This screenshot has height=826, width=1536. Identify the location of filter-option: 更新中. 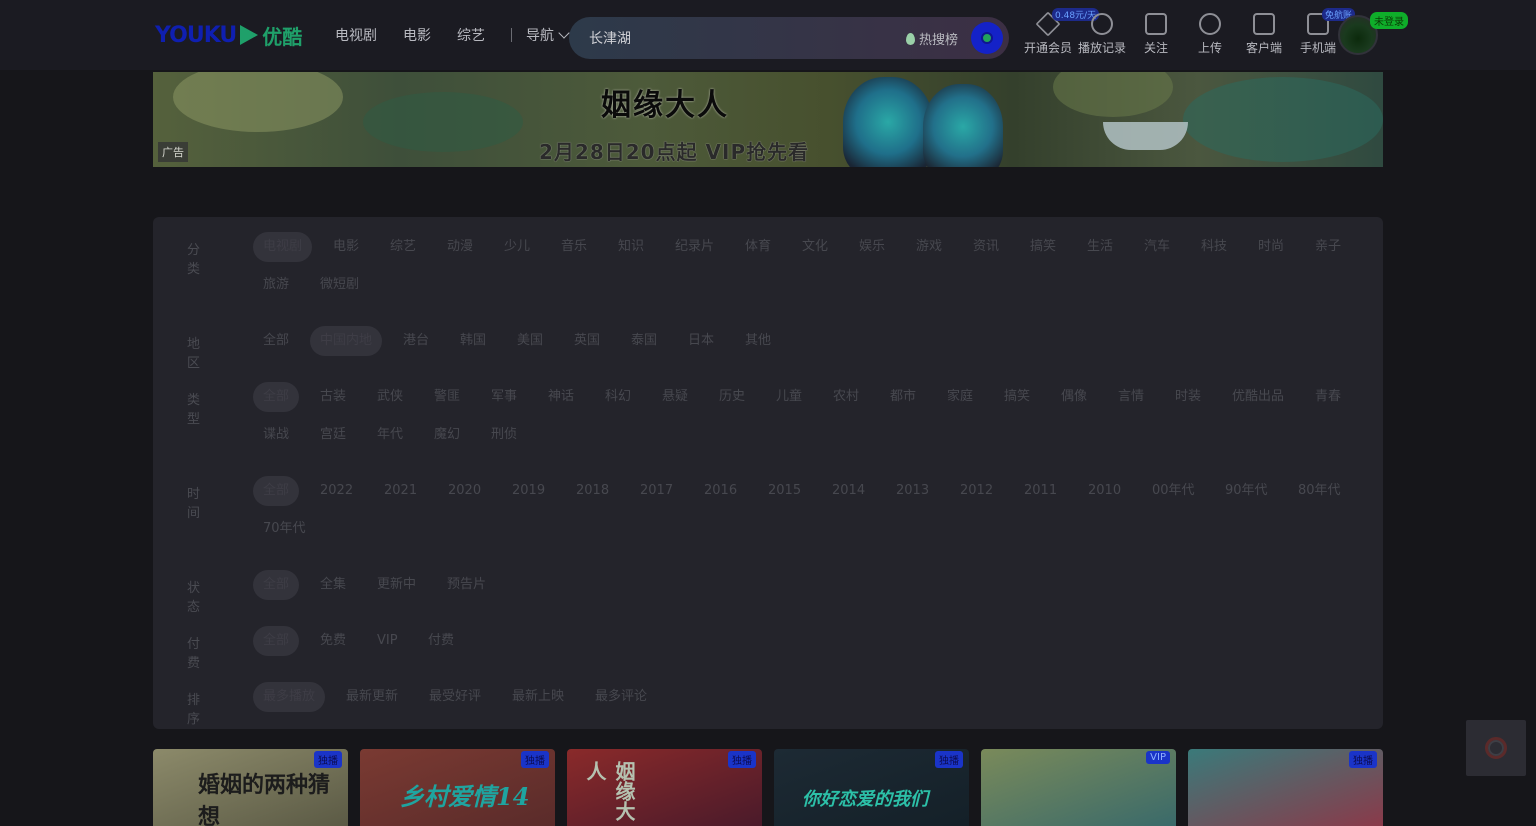
(396, 585).